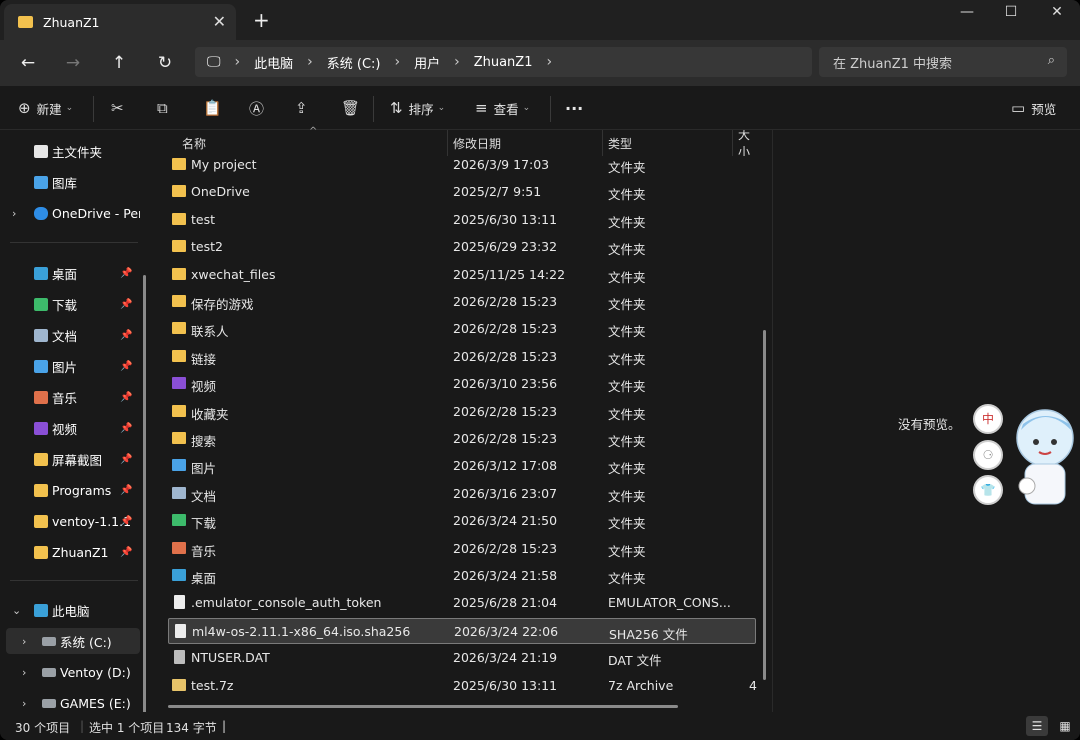  What do you see at coordinates (70, 151) in the screenshot?
I see `sidebar-item-home: 主文件夹` at bounding box center [70, 151].